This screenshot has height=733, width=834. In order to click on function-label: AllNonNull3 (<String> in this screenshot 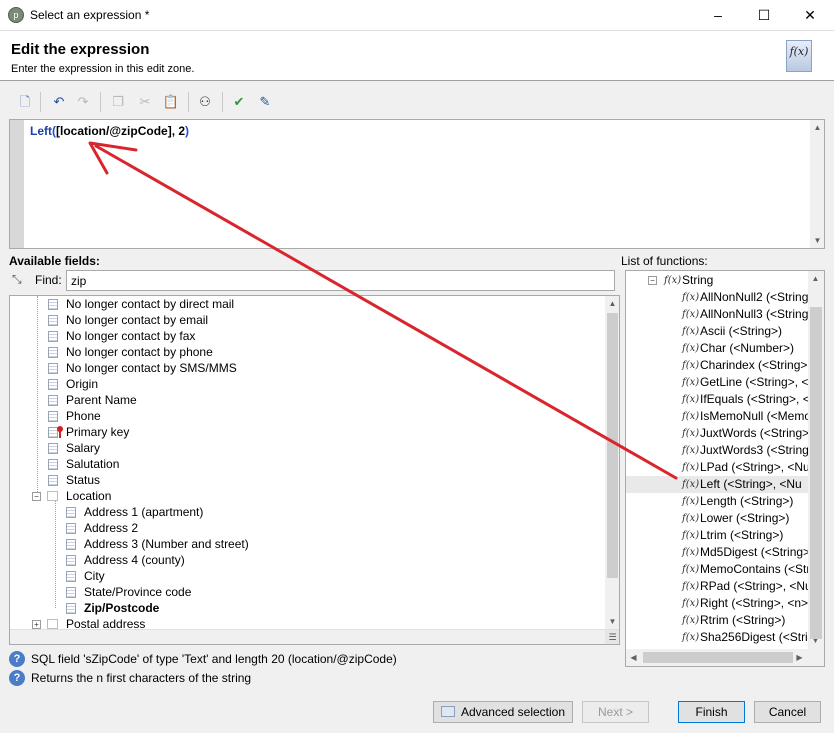, I will do `click(758, 314)`.